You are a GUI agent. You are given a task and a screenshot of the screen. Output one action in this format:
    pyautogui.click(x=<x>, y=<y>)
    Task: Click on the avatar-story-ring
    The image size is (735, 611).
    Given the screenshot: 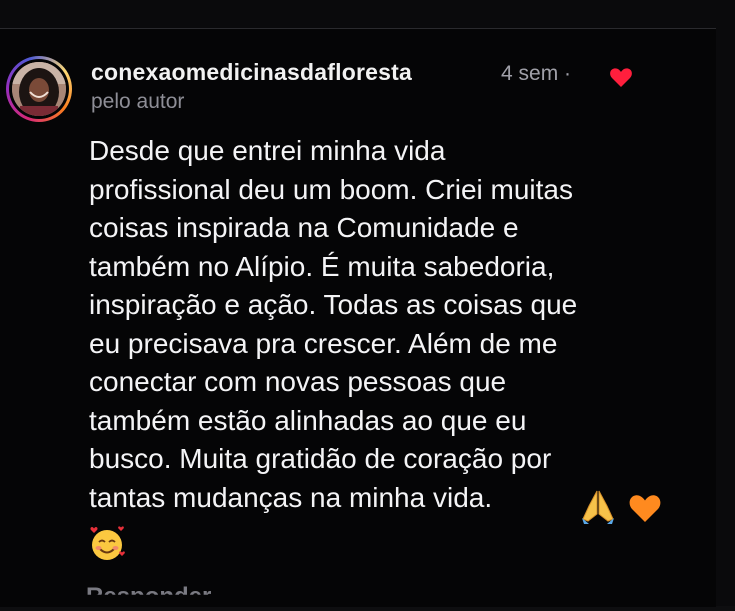 What is the action you would take?
    pyautogui.click(x=39, y=89)
    